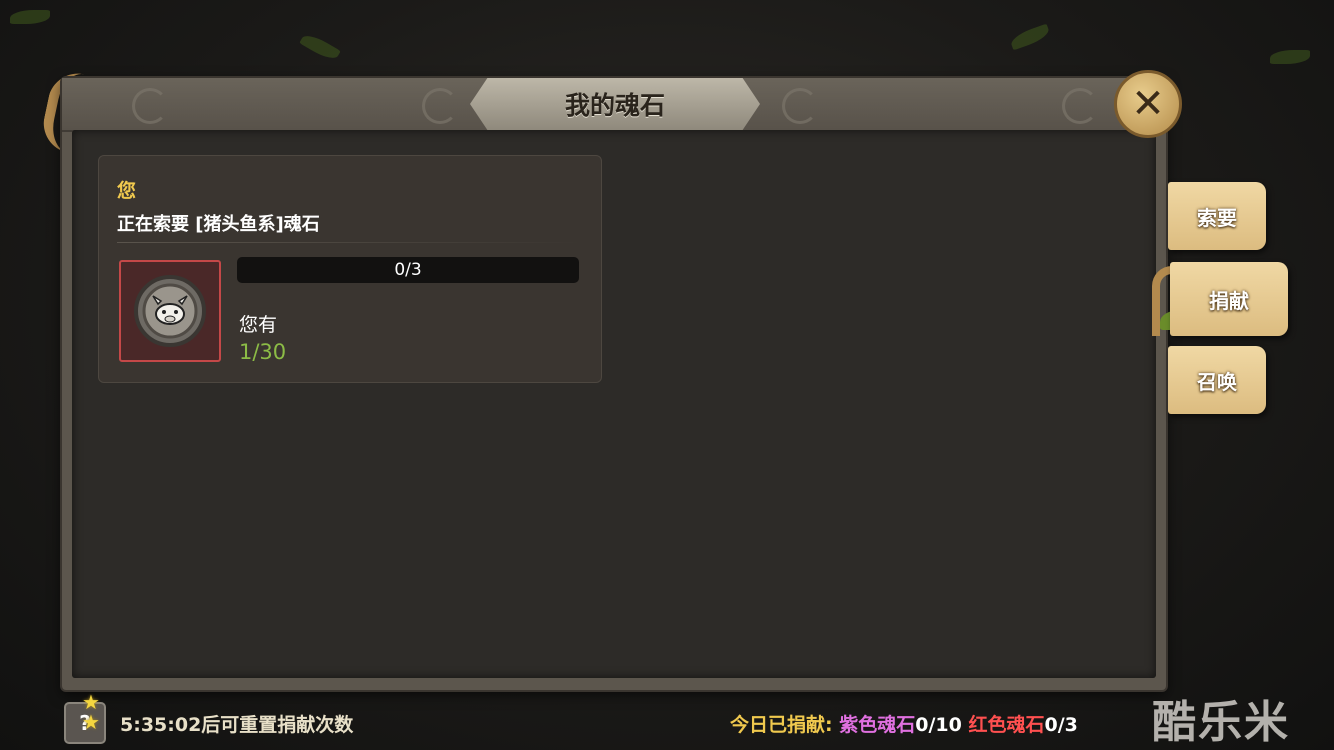 Image resolution: width=1334 pixels, height=750 pixels. I want to click on boar-soulstone-icon, so click(170, 311).